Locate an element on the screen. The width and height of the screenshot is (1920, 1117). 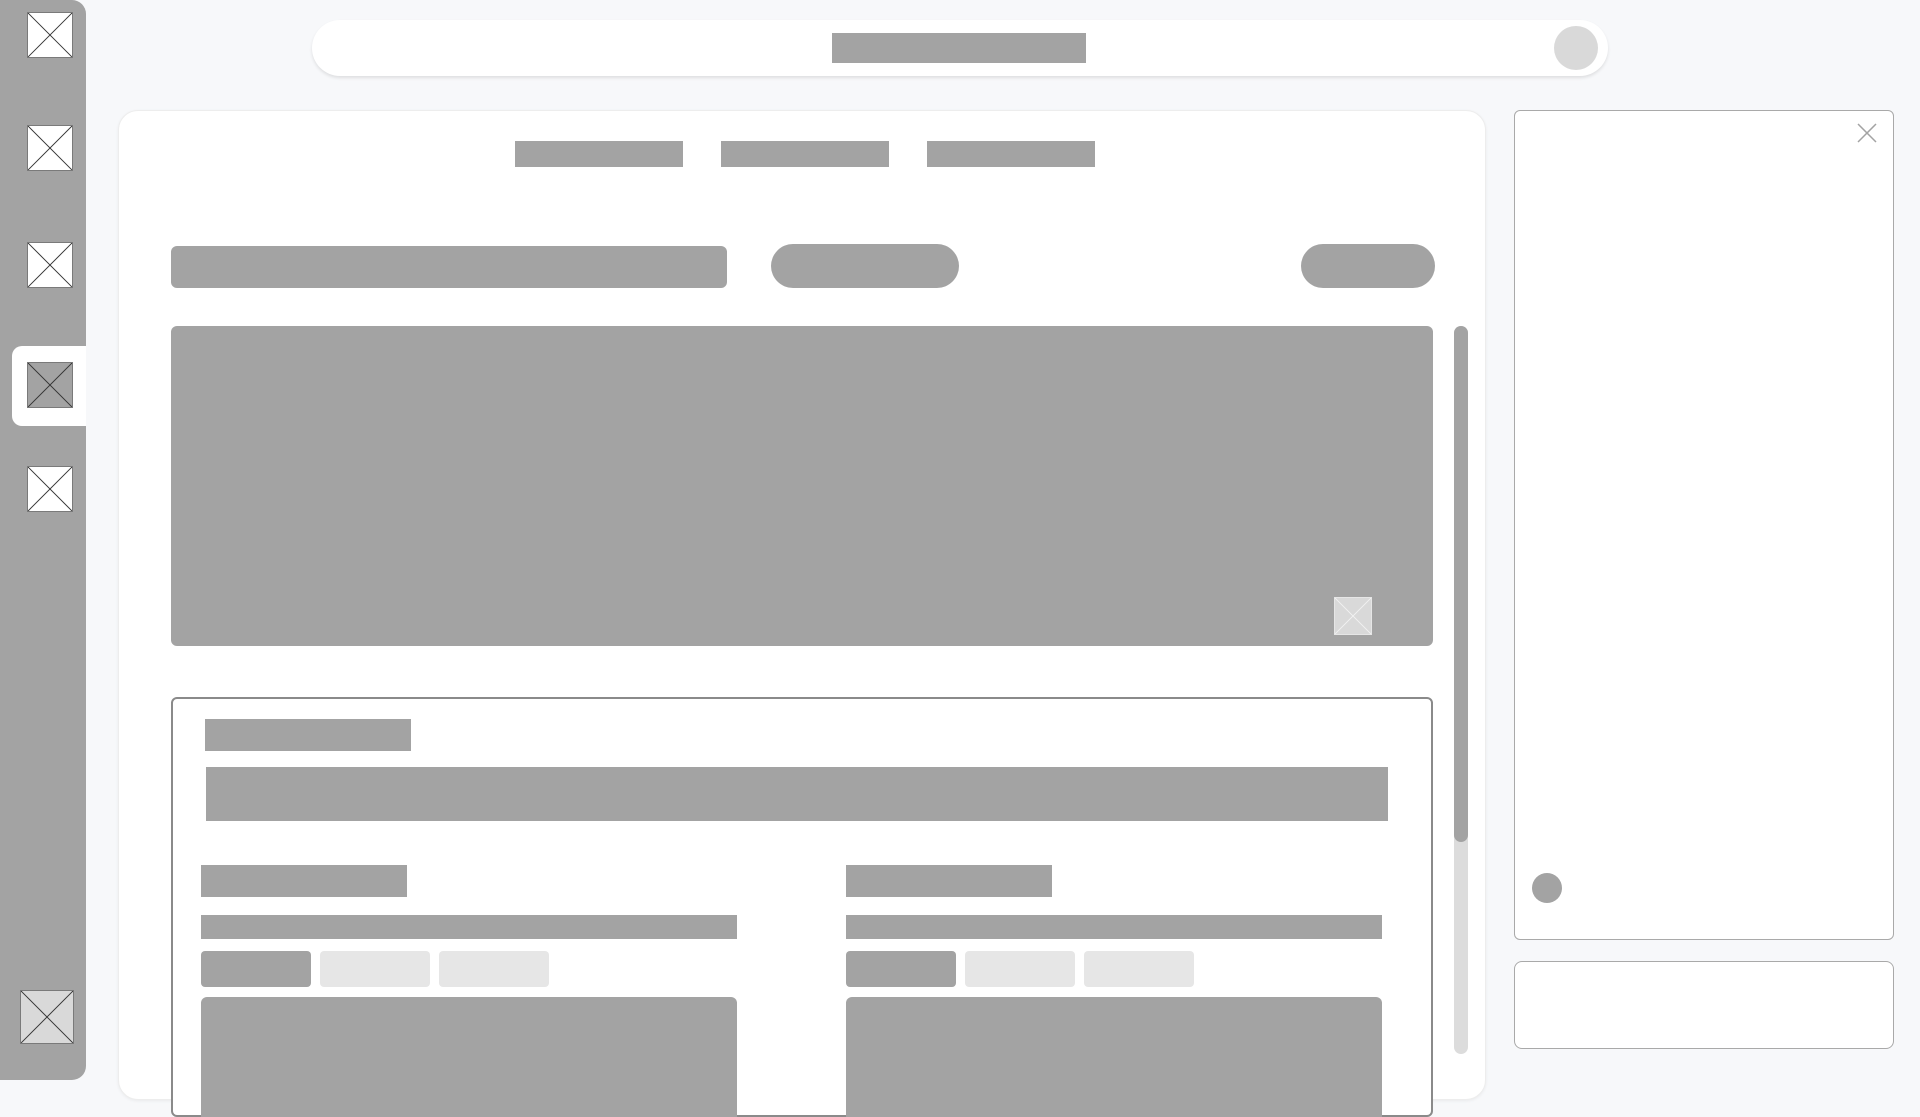
sidebar-item-4-active is located at coordinates (50, 385).